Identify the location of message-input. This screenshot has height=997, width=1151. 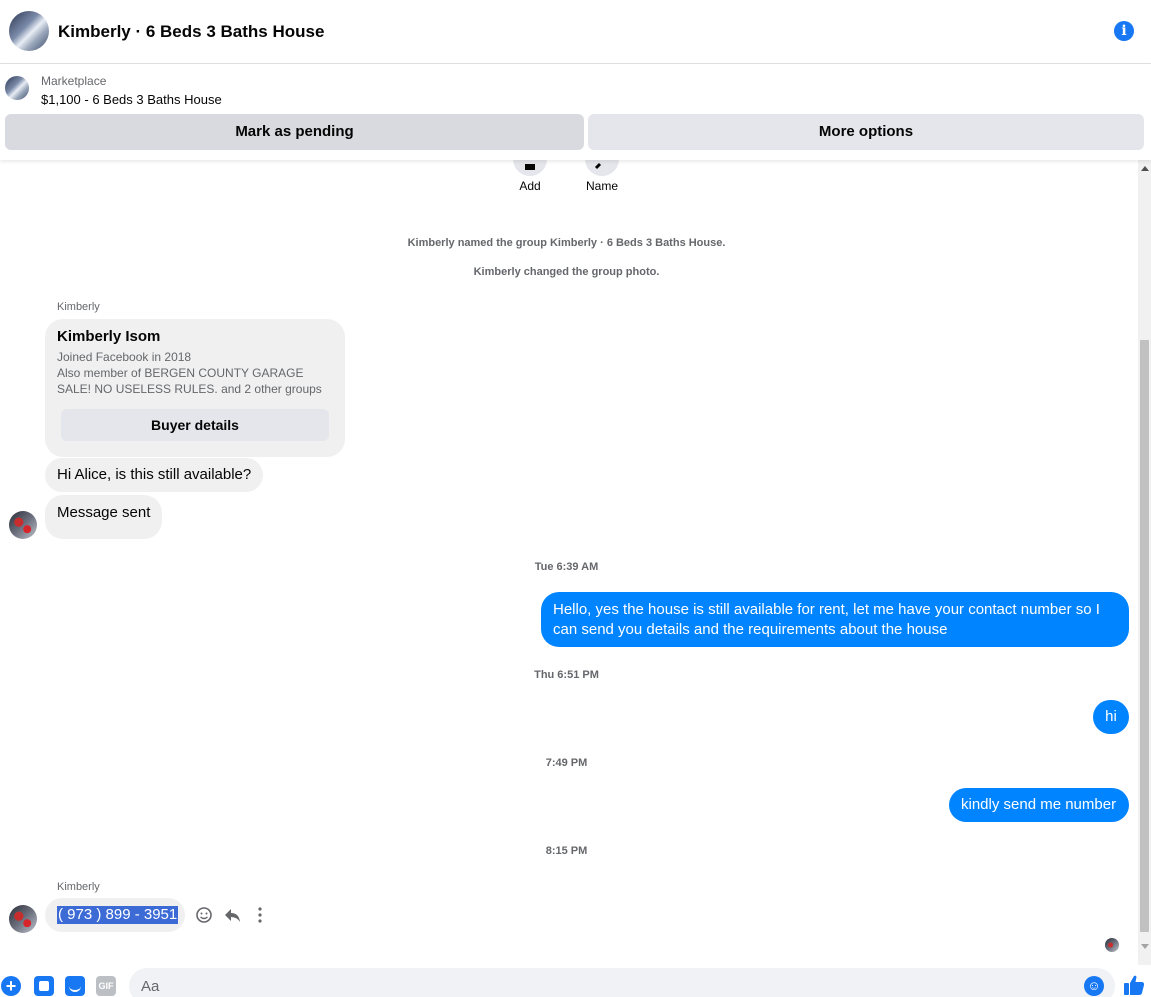
(622, 982).